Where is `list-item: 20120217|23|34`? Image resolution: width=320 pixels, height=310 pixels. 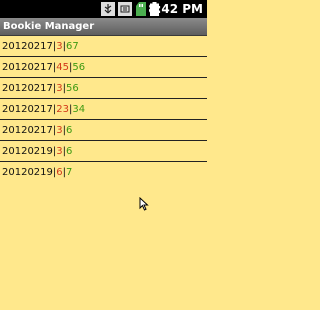
list-item: 20120217|23|34 is located at coordinates (103, 109).